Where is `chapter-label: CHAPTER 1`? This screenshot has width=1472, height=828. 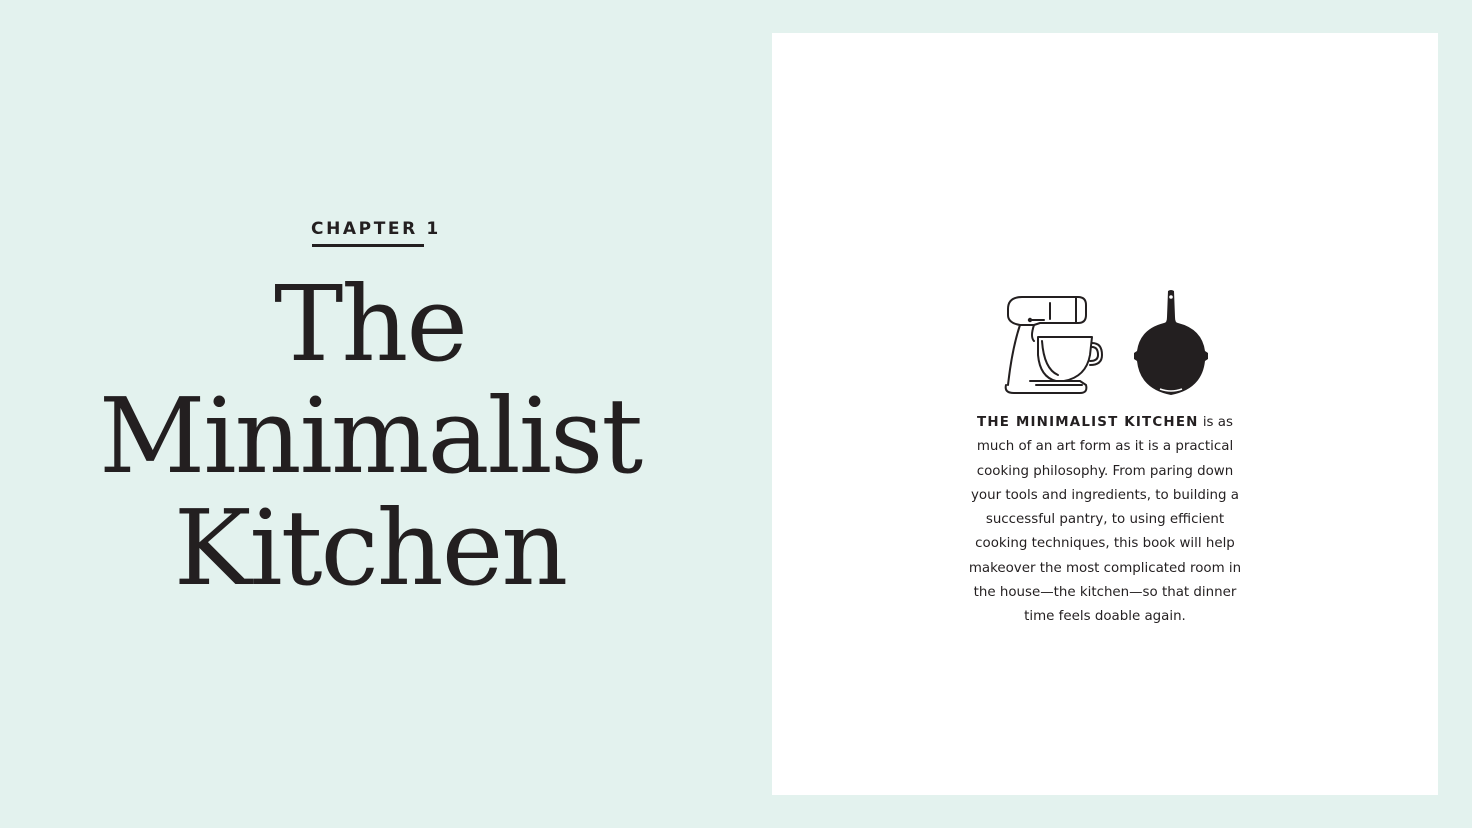
chapter-label: CHAPTER 1 is located at coordinates (376, 229).